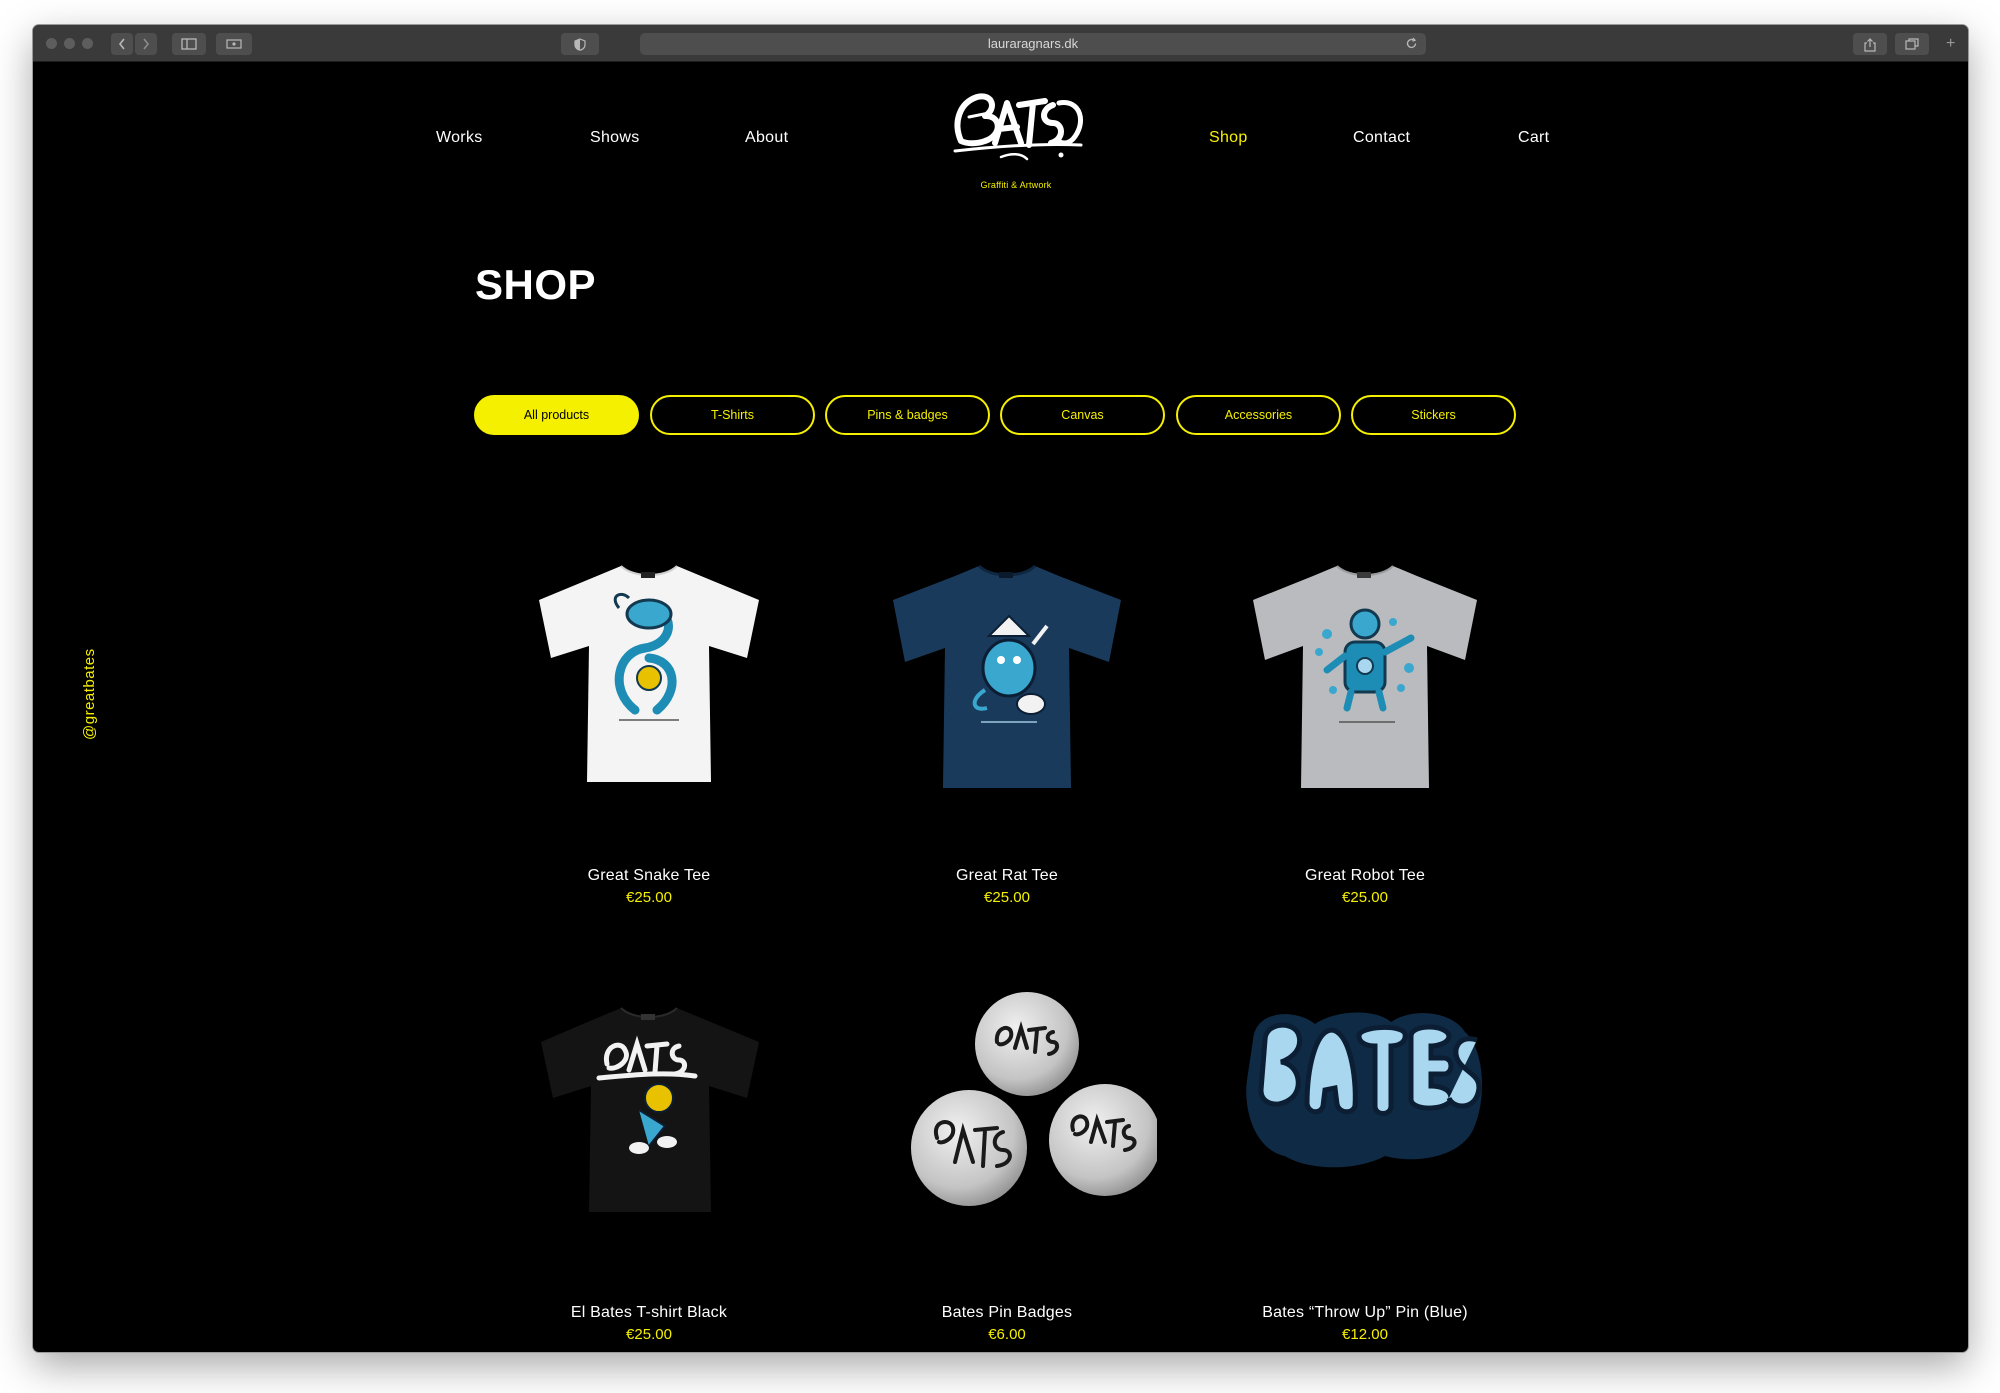  I want to click on product-price: €6.00, so click(1007, 1334).